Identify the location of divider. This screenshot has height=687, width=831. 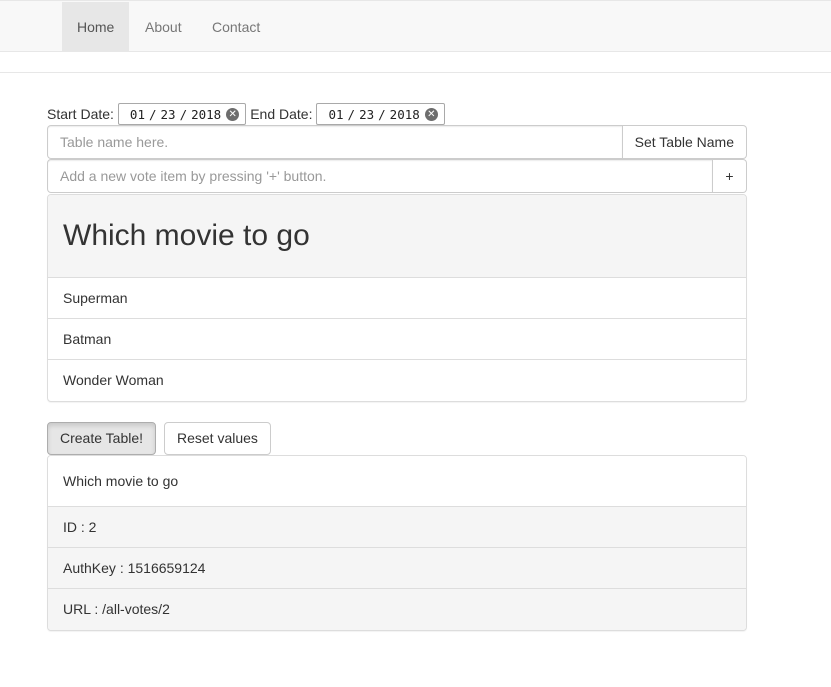
(415, 72).